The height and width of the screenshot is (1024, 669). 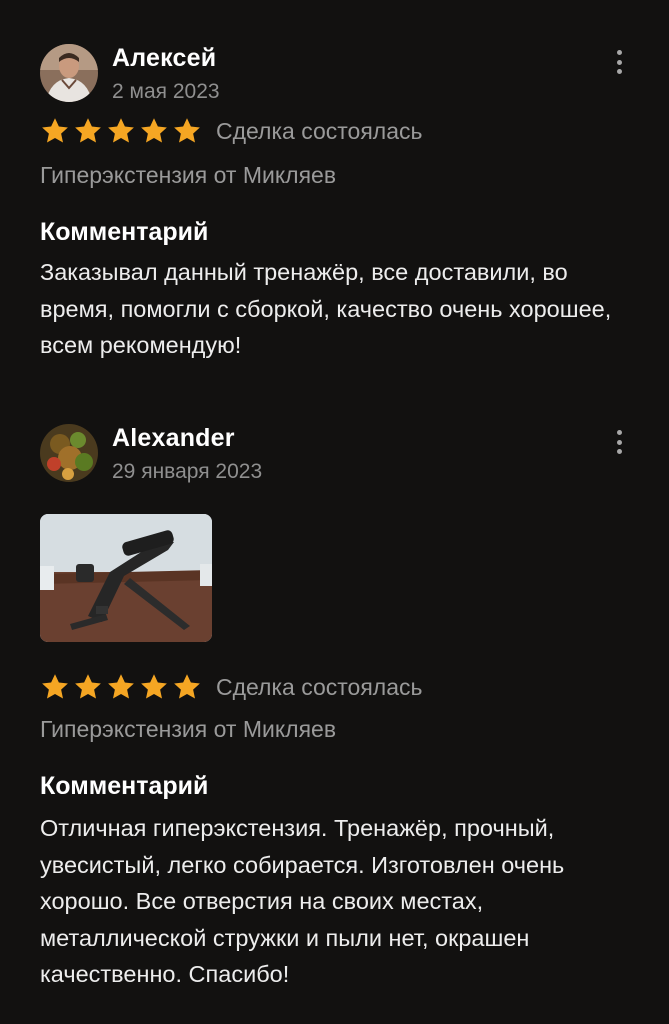 I want to click on review-date: 2 мая 2023, so click(x=166, y=91).